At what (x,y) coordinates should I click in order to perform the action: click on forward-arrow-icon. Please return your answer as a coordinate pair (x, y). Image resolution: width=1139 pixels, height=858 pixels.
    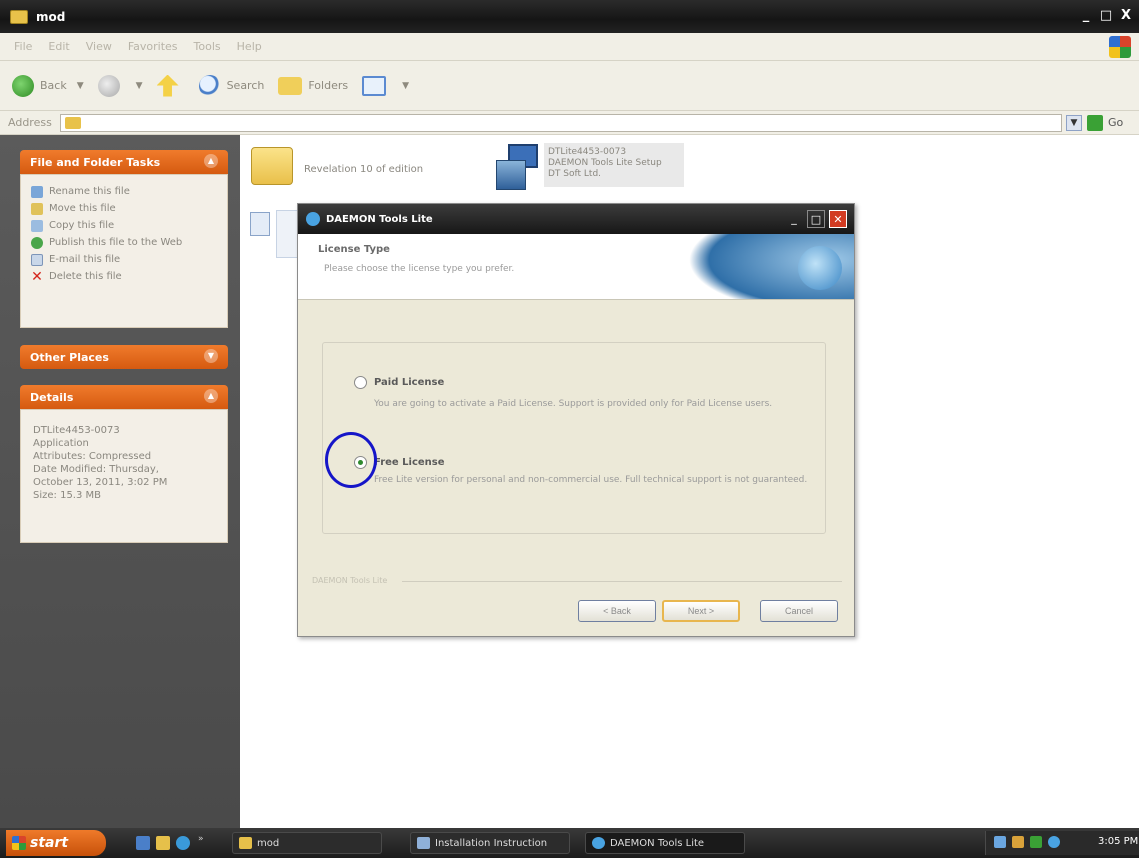
    Looking at the image, I should click on (108, 85).